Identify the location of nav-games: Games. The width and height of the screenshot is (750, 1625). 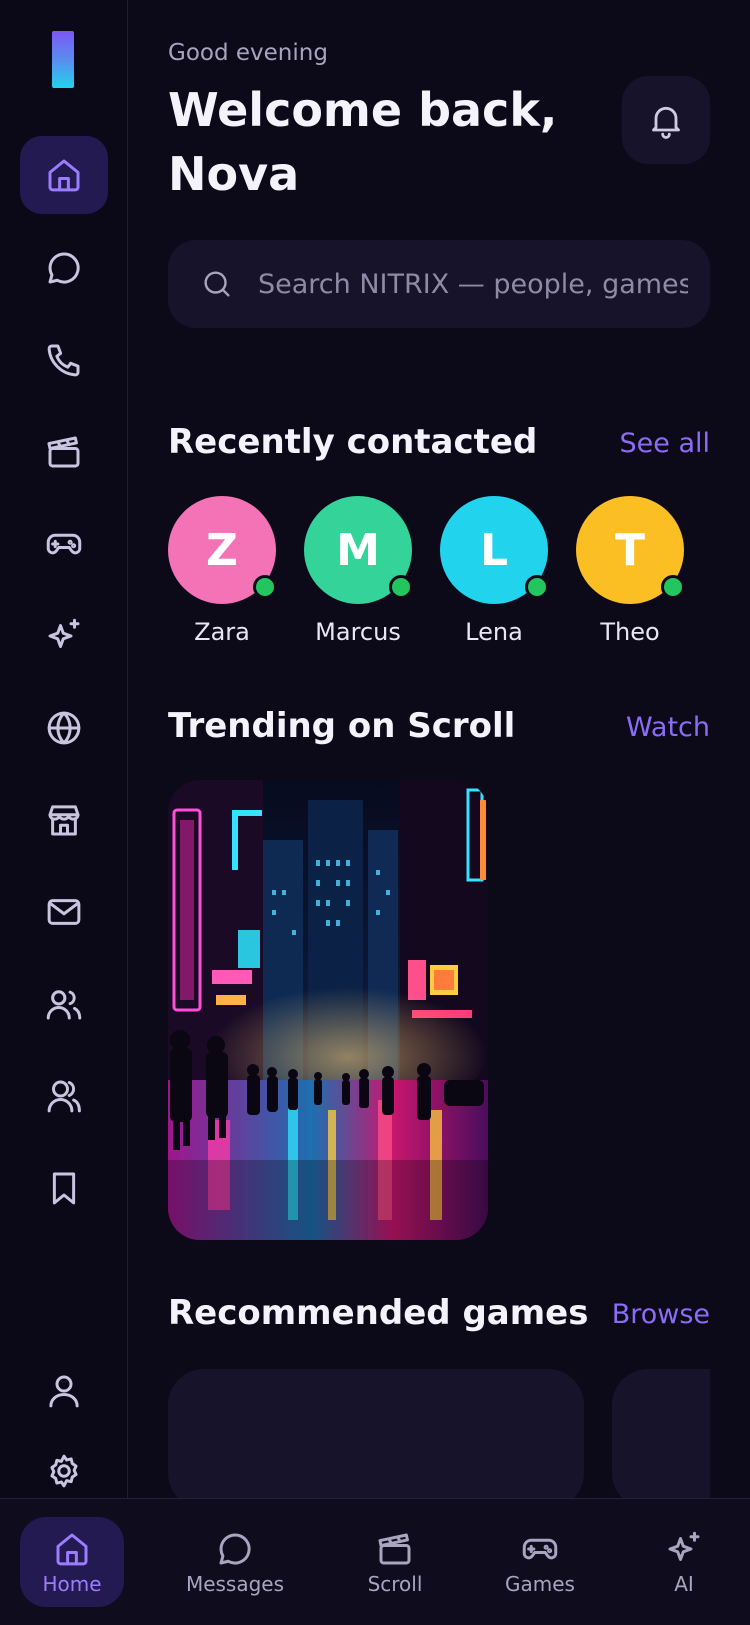
(540, 1562).